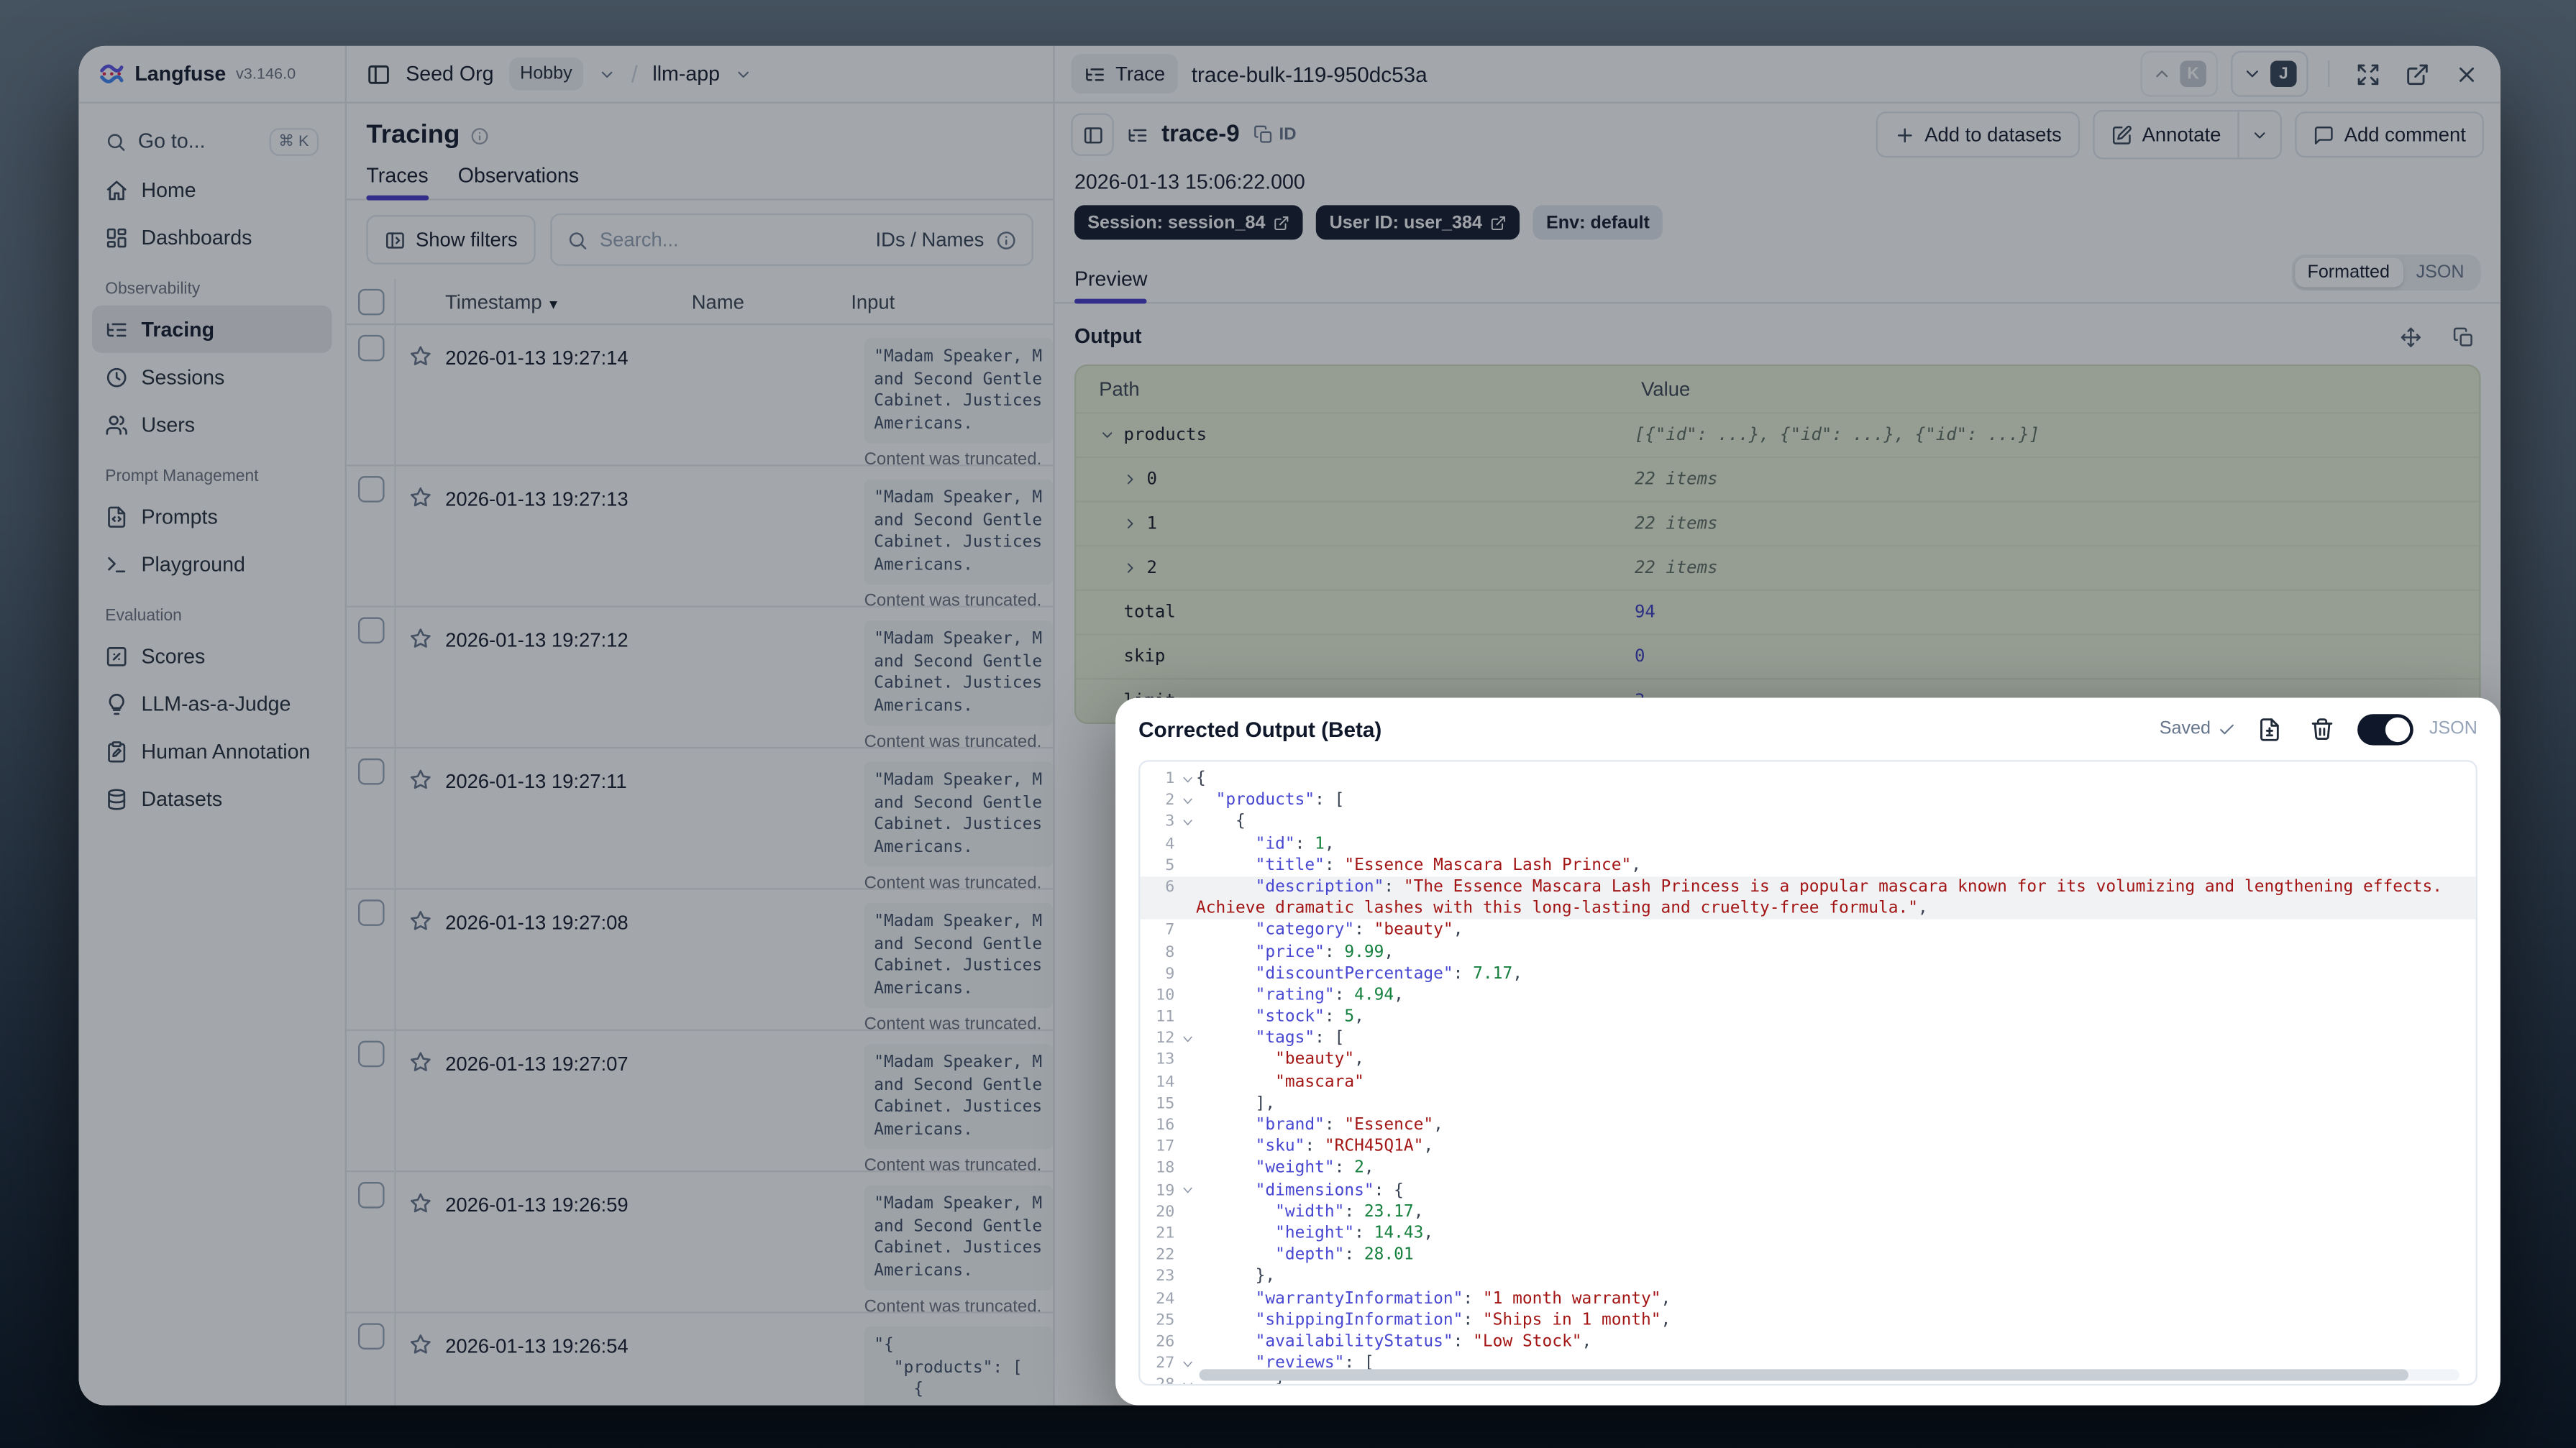 Image resolution: width=2576 pixels, height=1448 pixels. Describe the element at coordinates (397, 182) in the screenshot. I see `tab-traces: Traces` at that location.